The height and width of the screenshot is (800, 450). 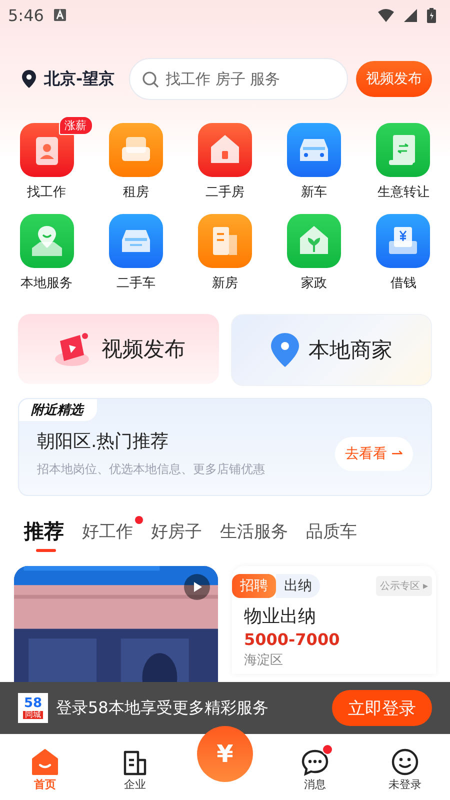 What do you see at coordinates (33, 703) in the screenshot?
I see `logo-number: 58` at bounding box center [33, 703].